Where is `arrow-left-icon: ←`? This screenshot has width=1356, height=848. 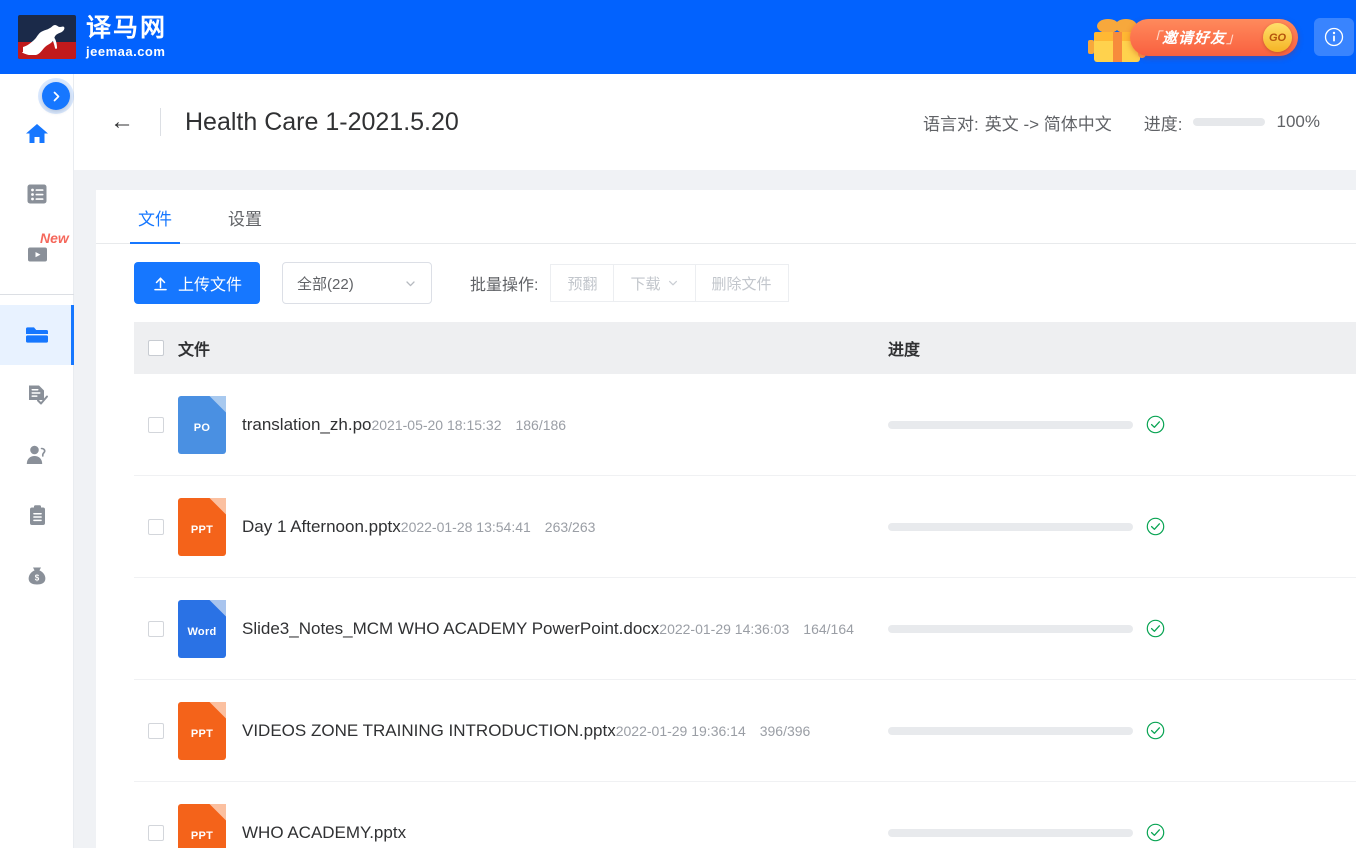
arrow-left-icon: ← is located at coordinates (122, 122).